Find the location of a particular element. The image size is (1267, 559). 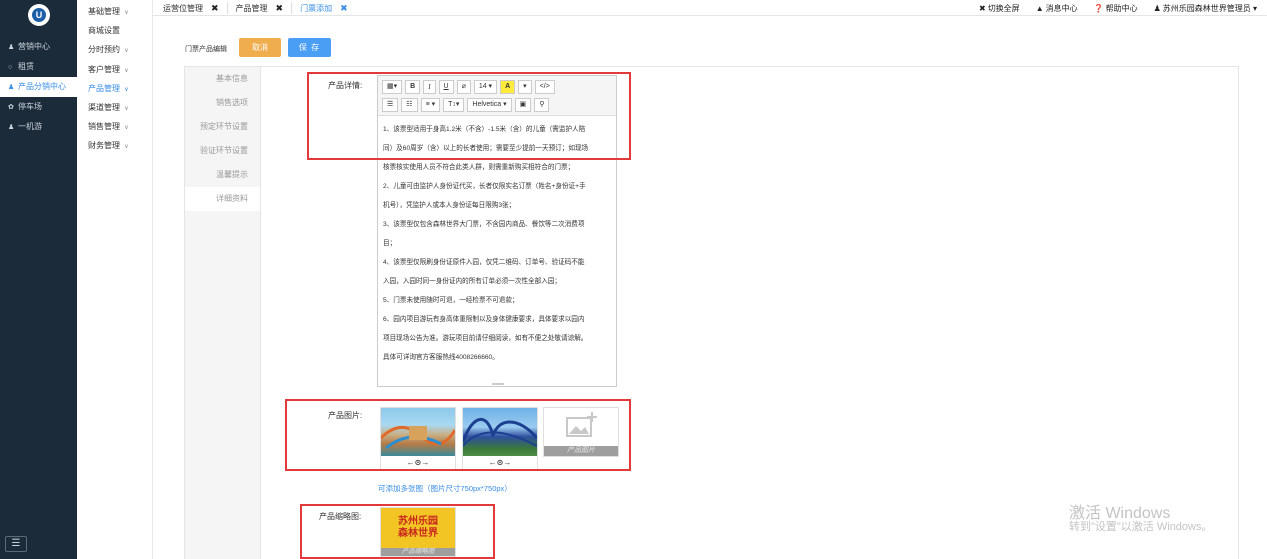

thumbnail-image: 苏州乐园 森林世界 is located at coordinates (418, 528).